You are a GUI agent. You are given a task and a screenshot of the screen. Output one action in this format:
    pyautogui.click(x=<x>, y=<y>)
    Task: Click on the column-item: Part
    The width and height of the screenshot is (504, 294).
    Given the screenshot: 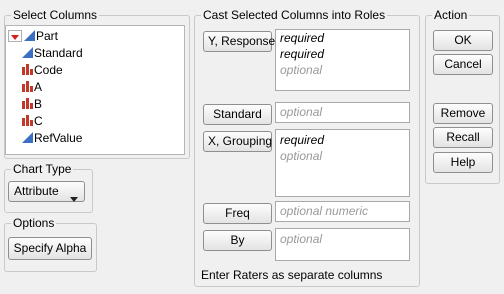 What is the action you would take?
    pyautogui.click(x=41, y=36)
    